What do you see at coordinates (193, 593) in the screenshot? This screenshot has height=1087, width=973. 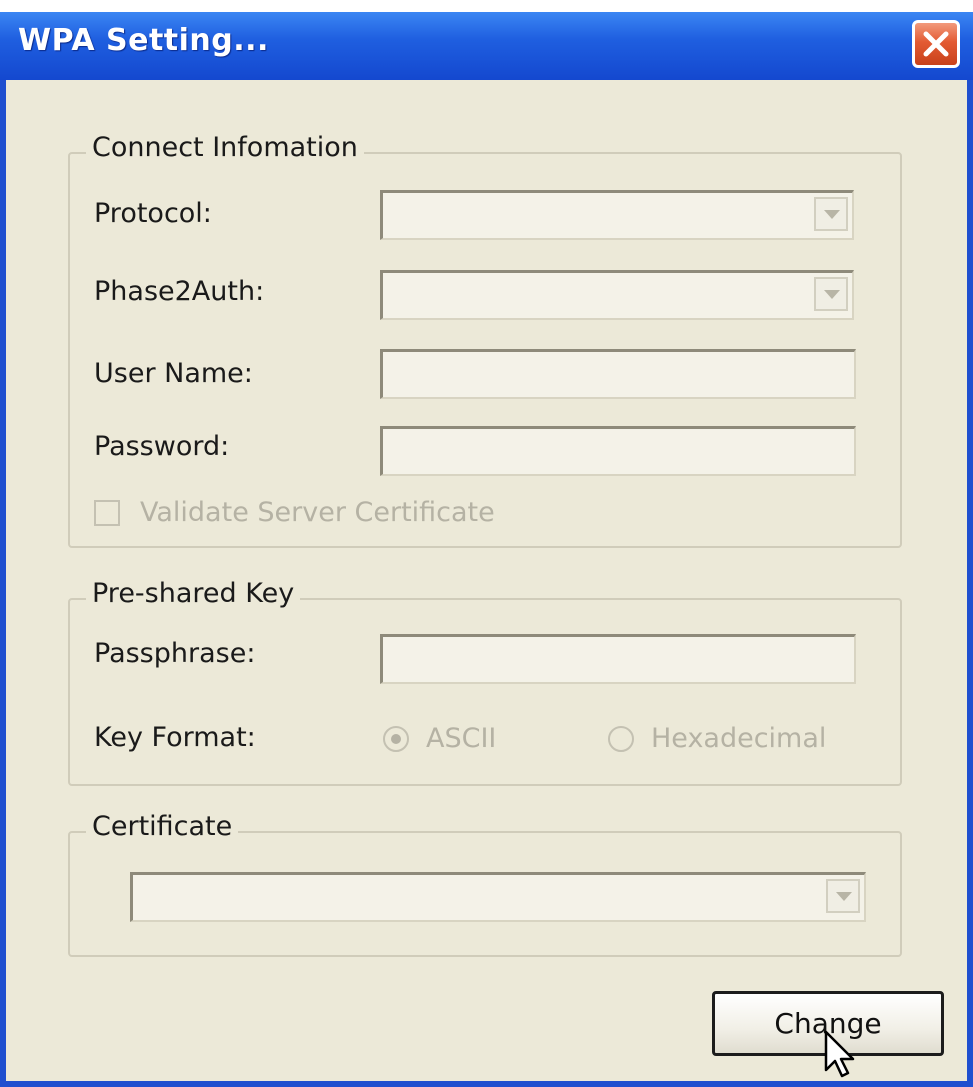 I see `pre-shared-key-title: Pre-shared Key` at bounding box center [193, 593].